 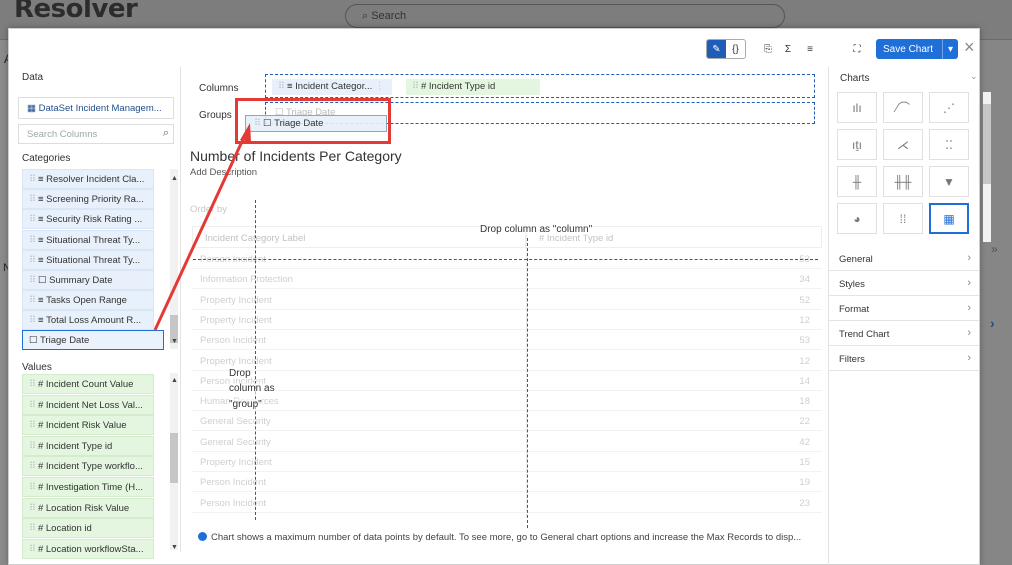 What do you see at coordinates (565, 16) in the screenshot?
I see `global-search: ⌕ Search` at bounding box center [565, 16].